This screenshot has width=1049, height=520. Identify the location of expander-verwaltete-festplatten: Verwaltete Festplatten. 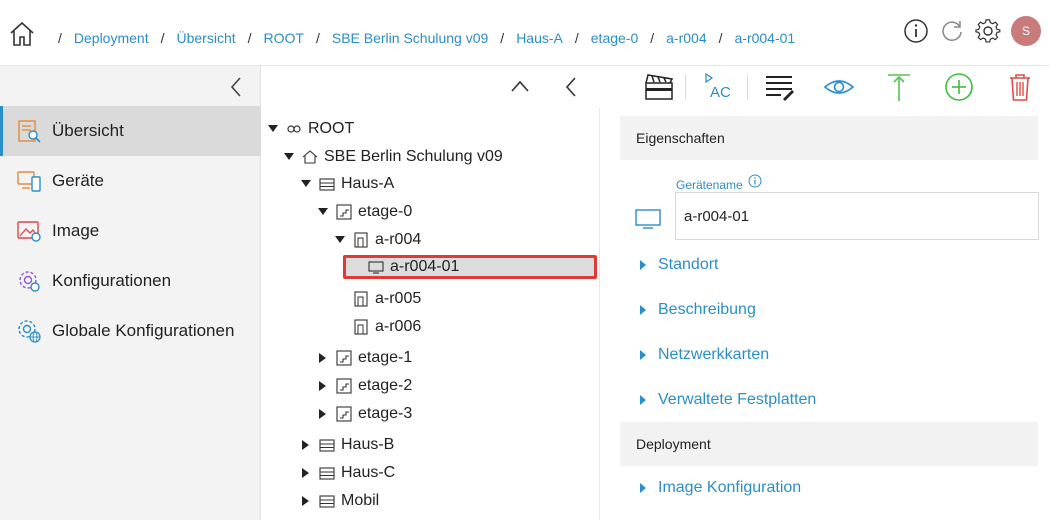
(727, 400).